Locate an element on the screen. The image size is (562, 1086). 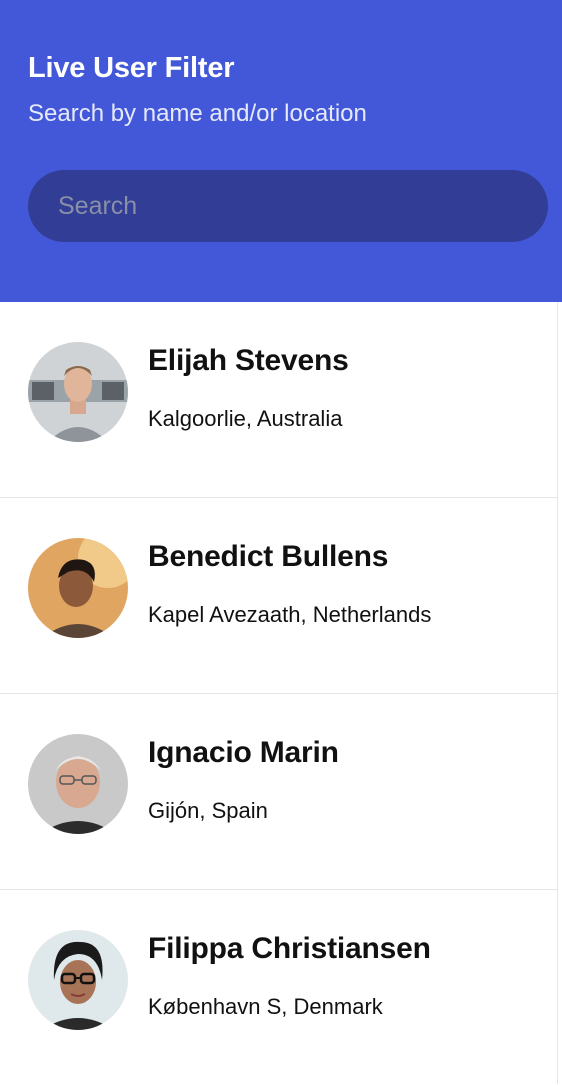
user-name: Benedict Bullens is located at coordinates (268, 556).